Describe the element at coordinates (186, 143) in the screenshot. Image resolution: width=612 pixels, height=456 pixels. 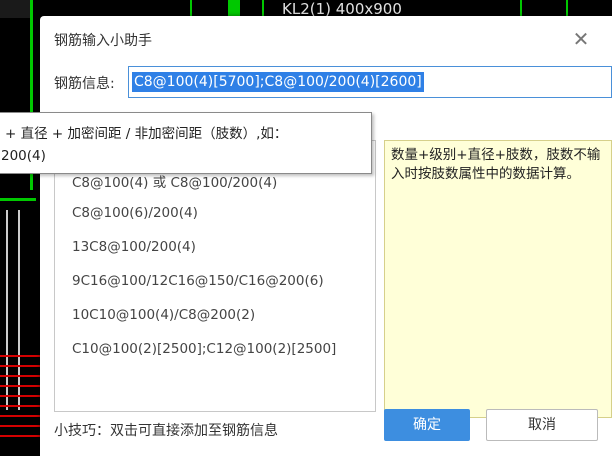
I see `format-tooltip: + 直径 + 加密间距 / 非加密间距（肢数）,如： 200(4)` at that location.